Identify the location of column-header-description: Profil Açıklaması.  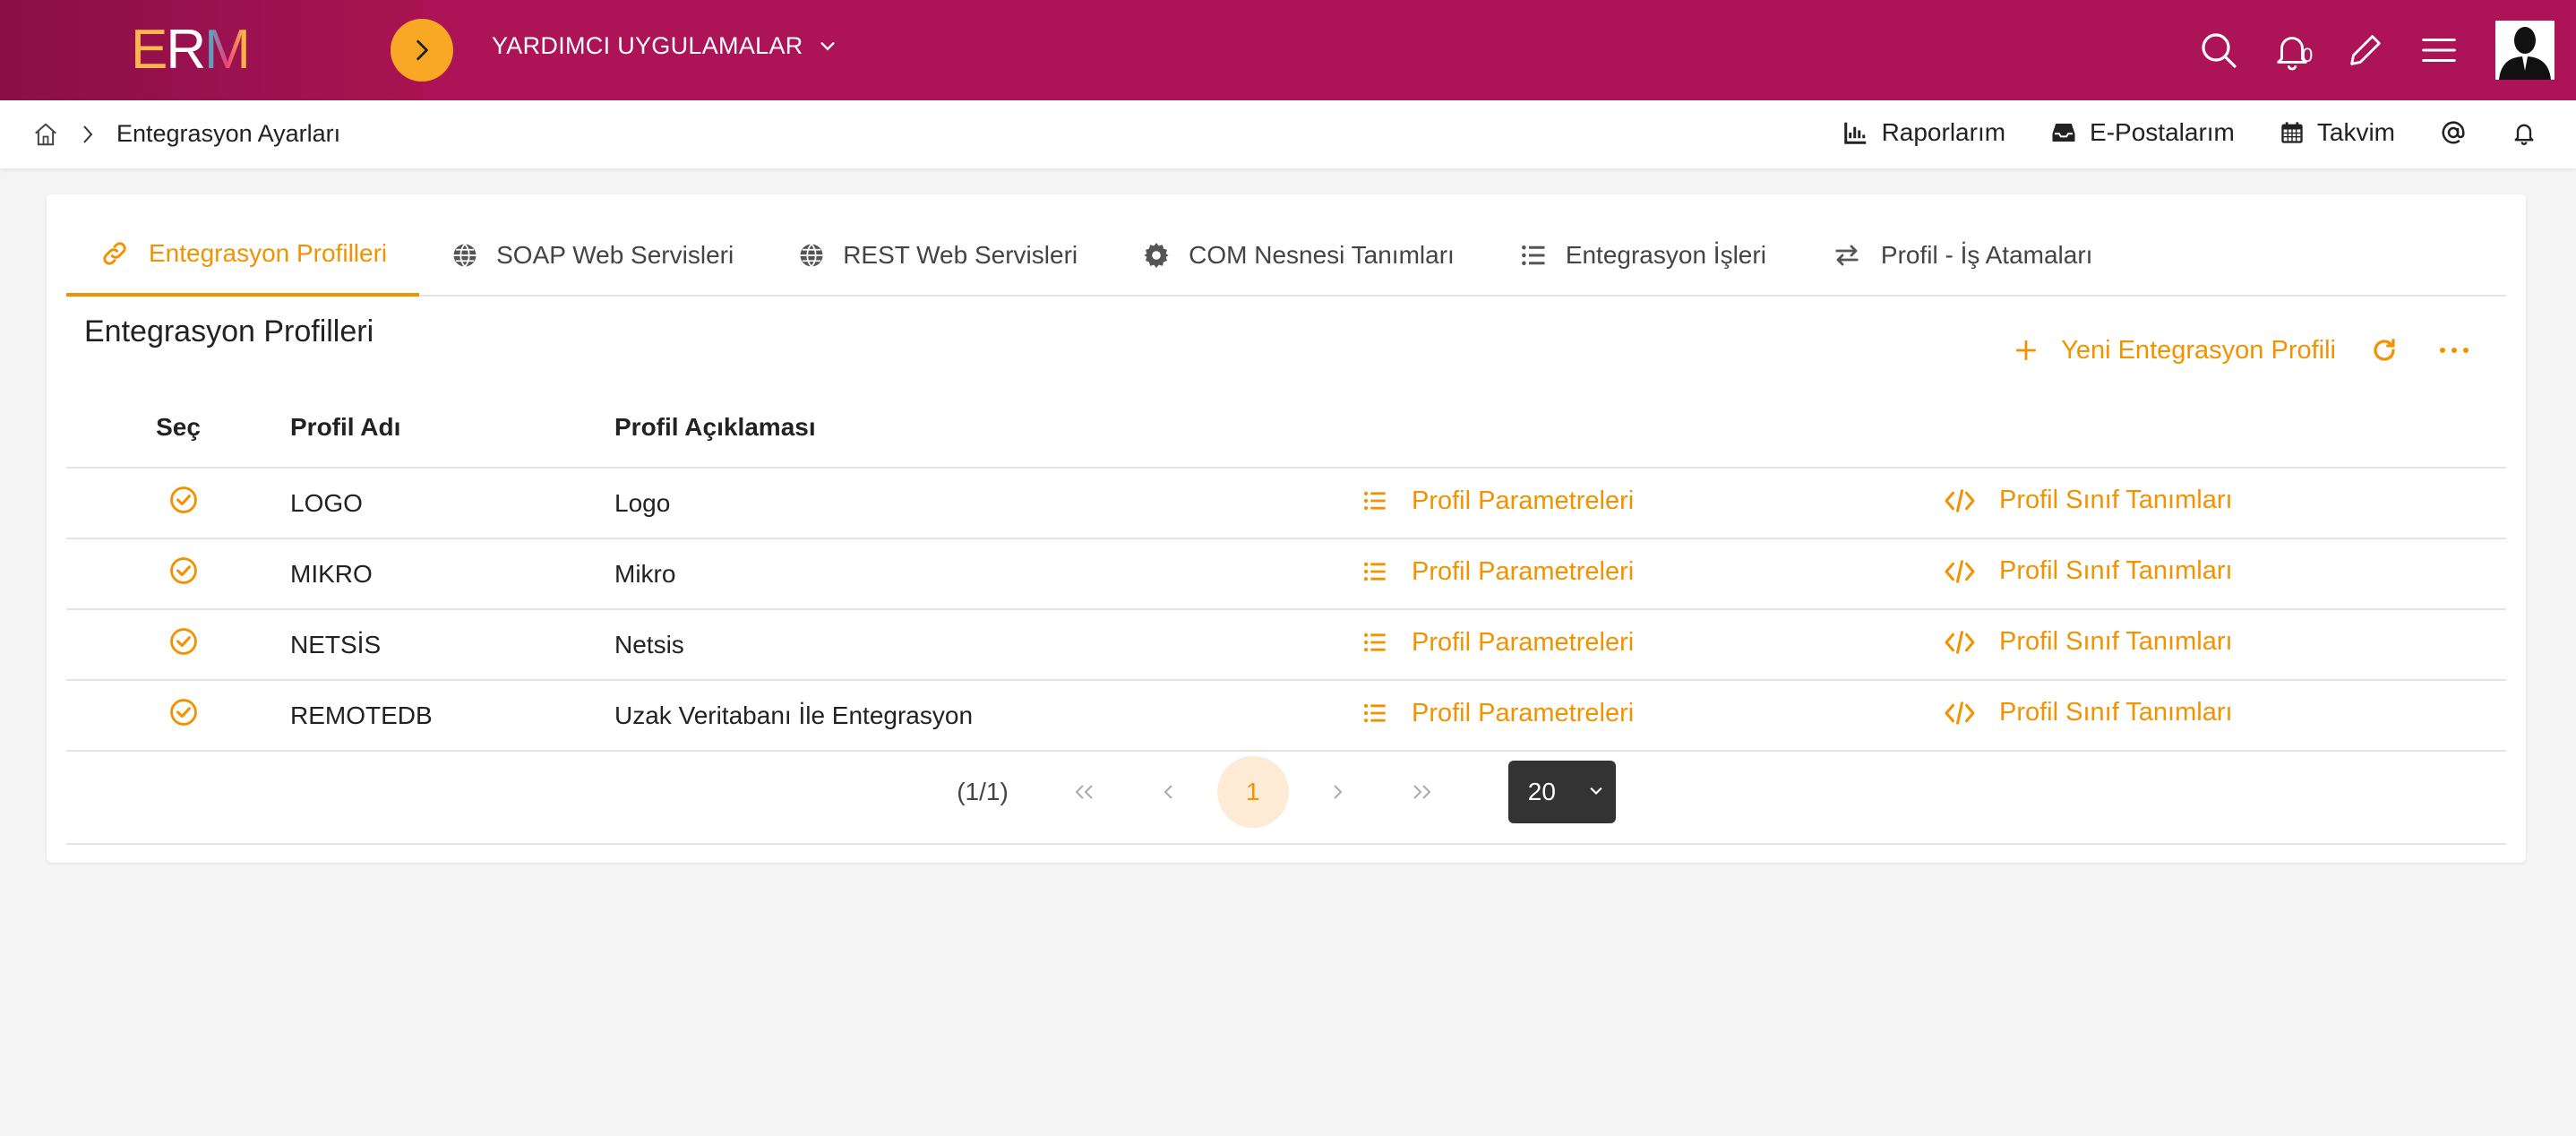
(987, 427).